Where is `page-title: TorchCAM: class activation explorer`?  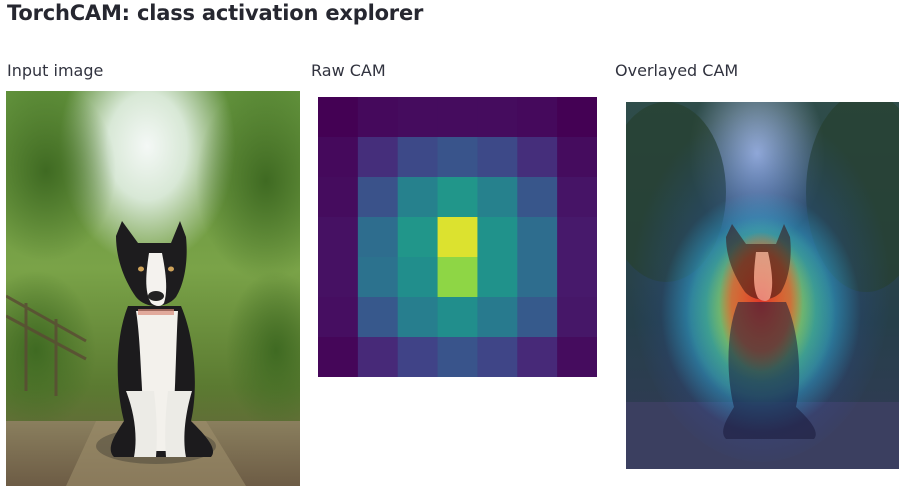 page-title: TorchCAM: class activation explorer is located at coordinates (215, 13).